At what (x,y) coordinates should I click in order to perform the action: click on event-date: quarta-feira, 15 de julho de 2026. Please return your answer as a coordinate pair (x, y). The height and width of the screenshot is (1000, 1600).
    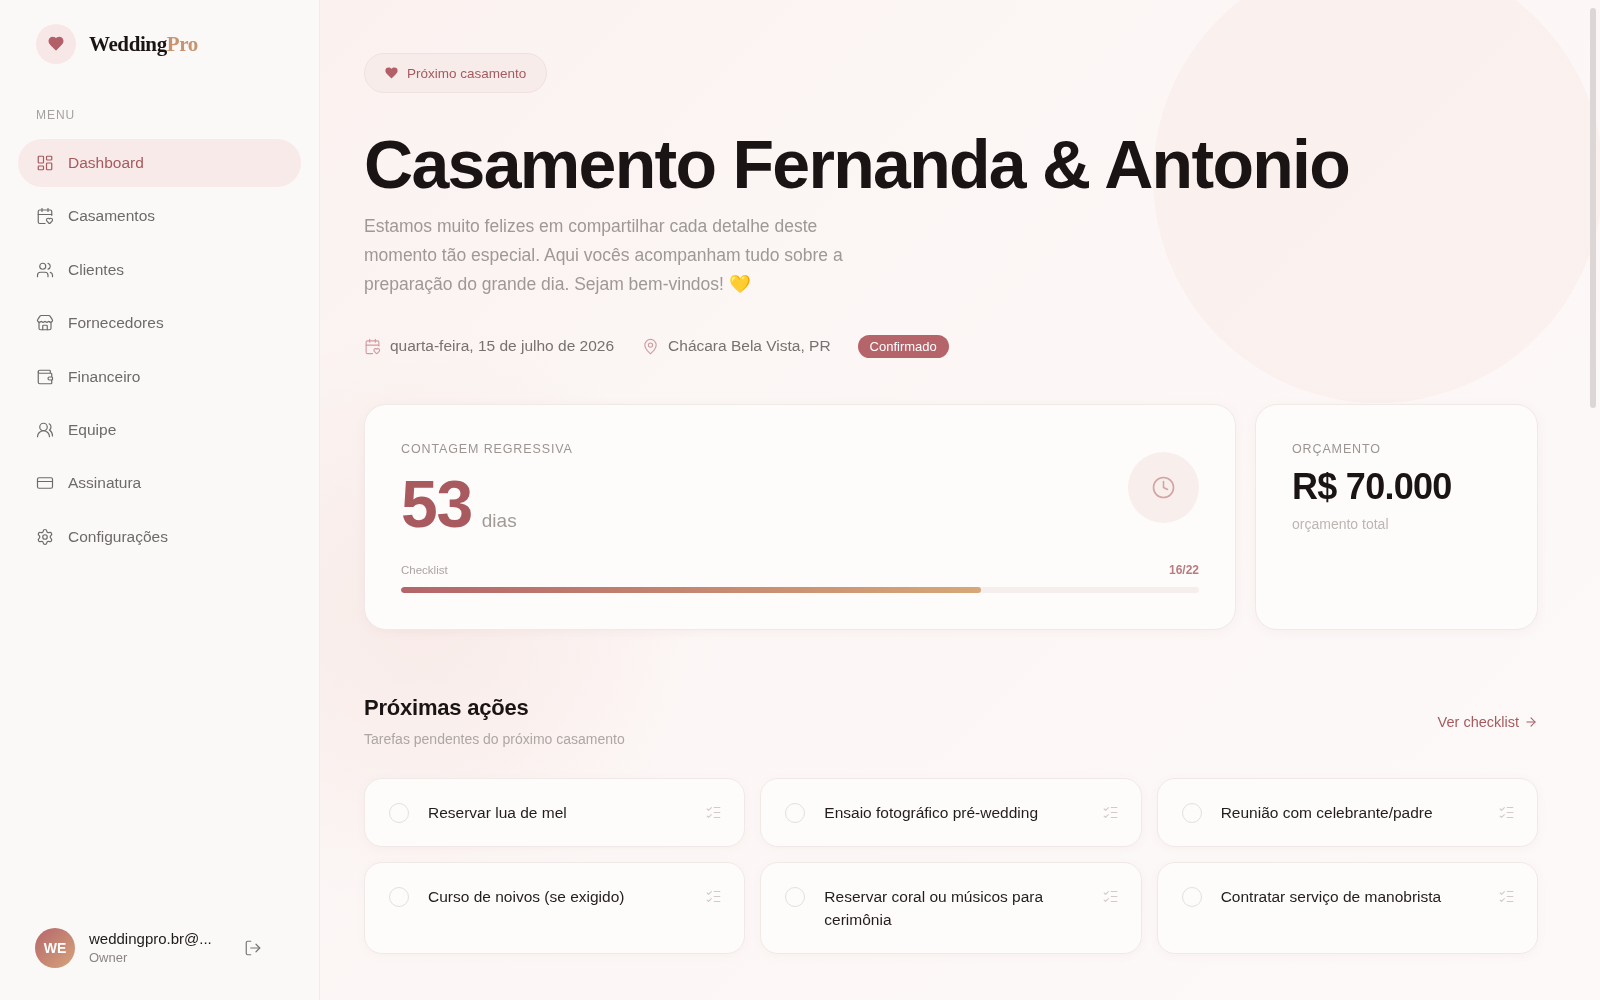
    Looking at the image, I should click on (502, 346).